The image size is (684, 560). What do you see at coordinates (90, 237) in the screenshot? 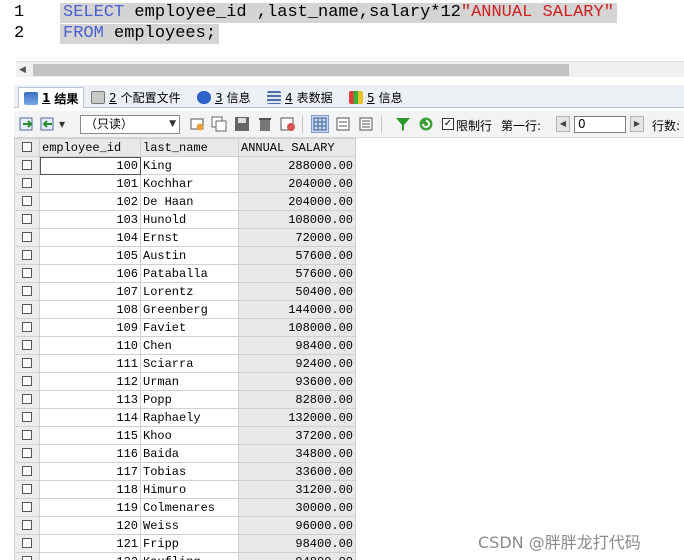
I see `employee-id-cell: 104` at bounding box center [90, 237].